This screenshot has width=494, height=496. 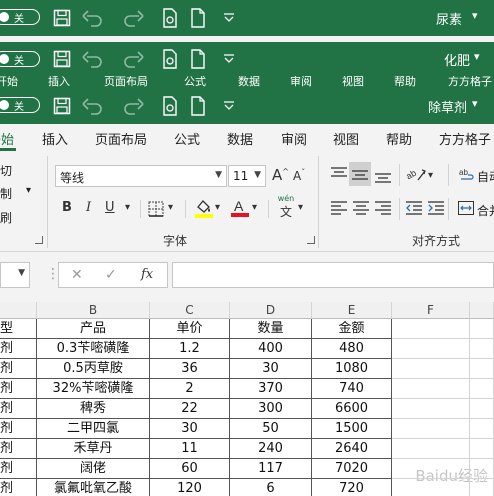 I want to click on column-c-header: C, so click(x=190, y=310).